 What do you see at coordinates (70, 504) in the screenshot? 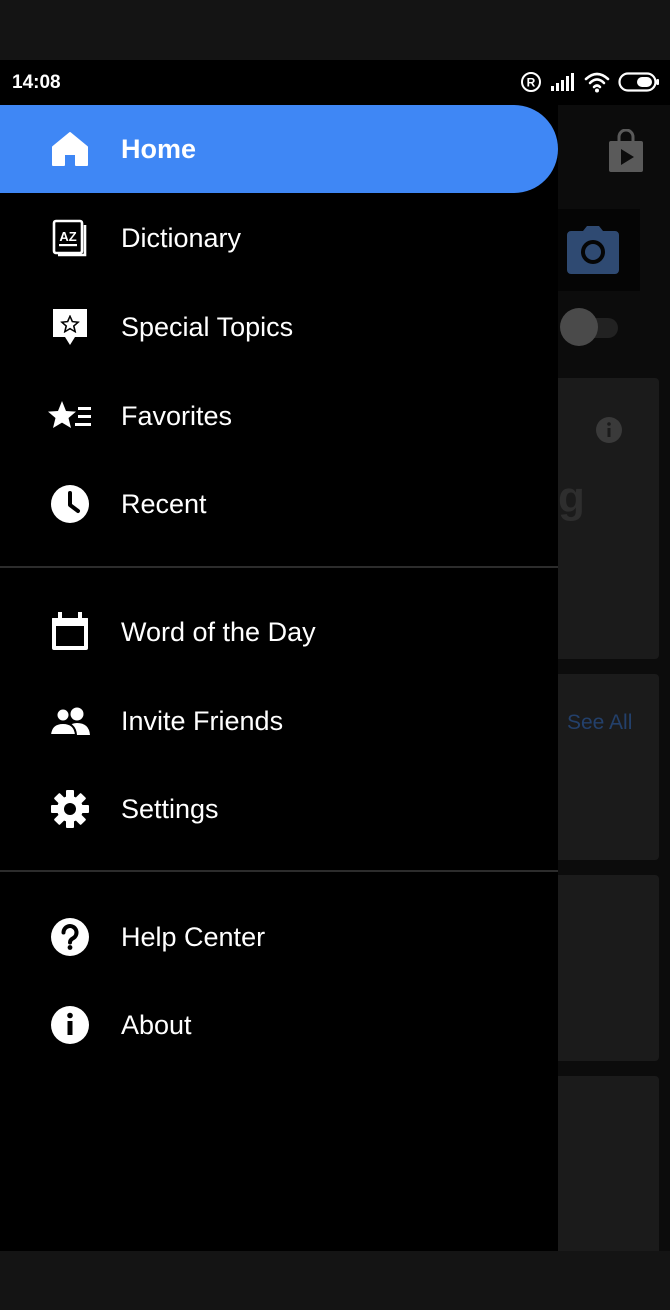
I see `recent-clock-icon` at bounding box center [70, 504].